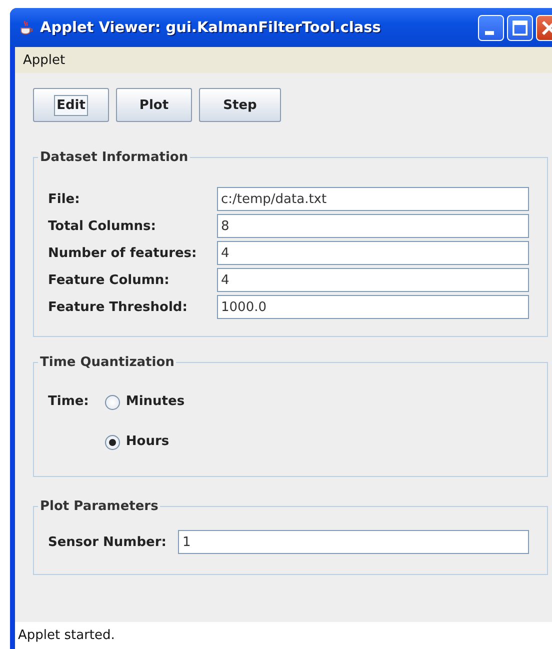 This screenshot has height=649, width=552. Describe the element at coordinates (520, 27) in the screenshot. I see `maximize-button` at that location.